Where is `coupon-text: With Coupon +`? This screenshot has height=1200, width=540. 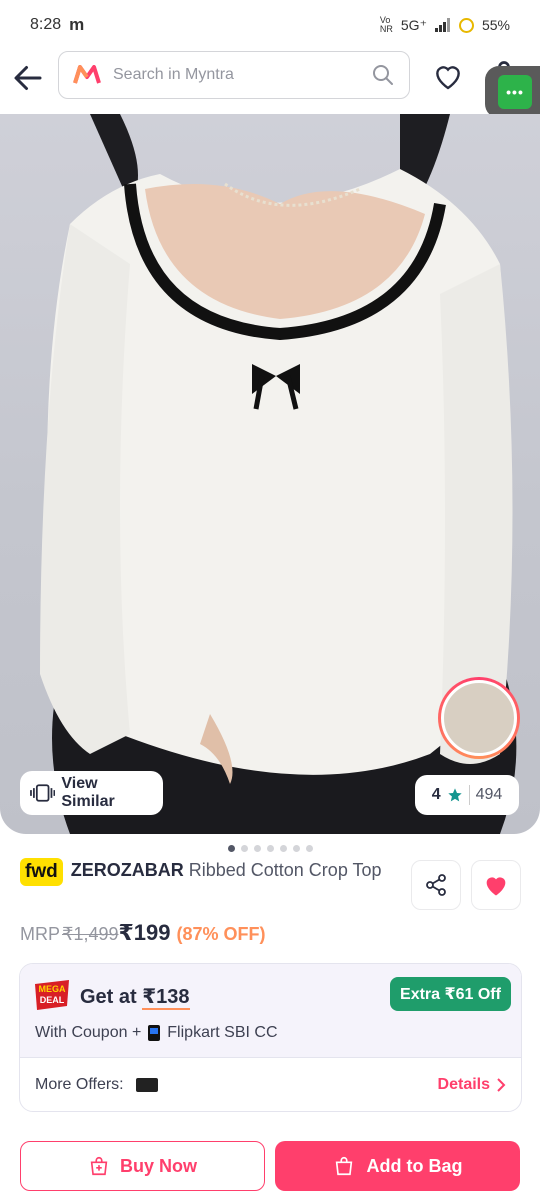 coupon-text: With Coupon + is located at coordinates (88, 1032).